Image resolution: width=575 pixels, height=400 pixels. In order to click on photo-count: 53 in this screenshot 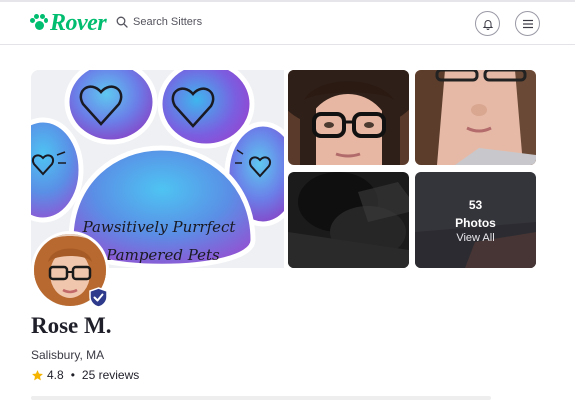, I will do `click(475, 205)`.